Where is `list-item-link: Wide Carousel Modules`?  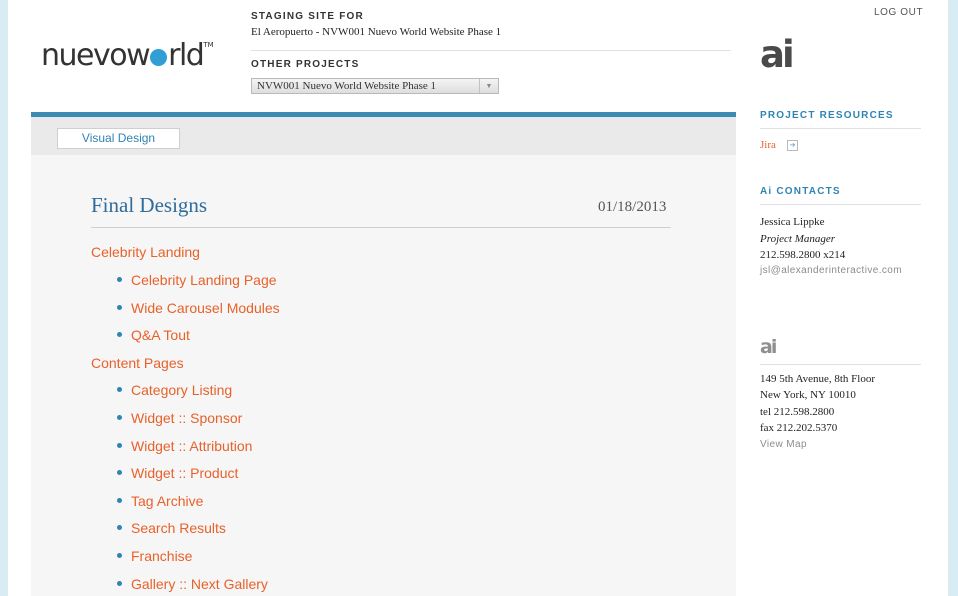
list-item-link: Wide Carousel Modules is located at coordinates (205, 308).